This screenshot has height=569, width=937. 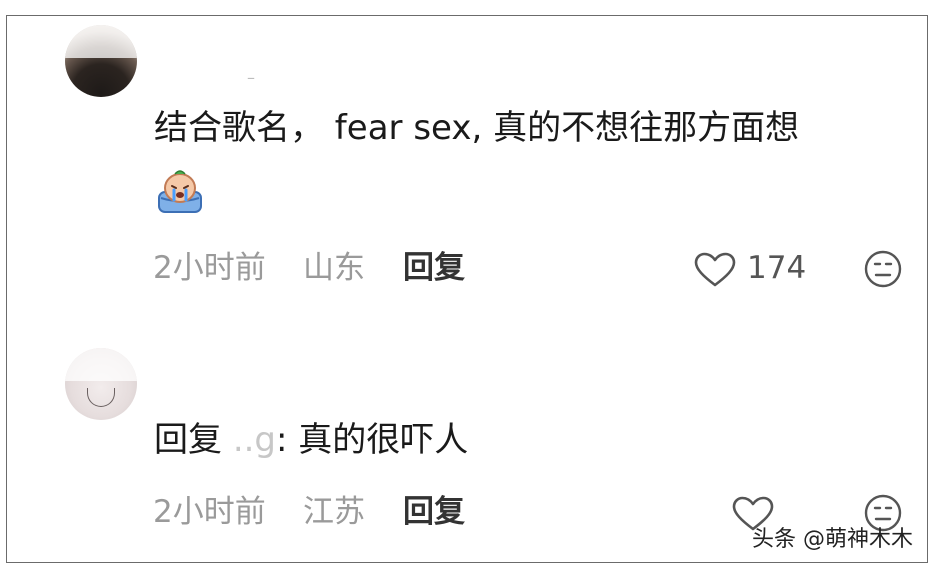 What do you see at coordinates (180, 191) in the screenshot?
I see `crying-face-emoji` at bounding box center [180, 191].